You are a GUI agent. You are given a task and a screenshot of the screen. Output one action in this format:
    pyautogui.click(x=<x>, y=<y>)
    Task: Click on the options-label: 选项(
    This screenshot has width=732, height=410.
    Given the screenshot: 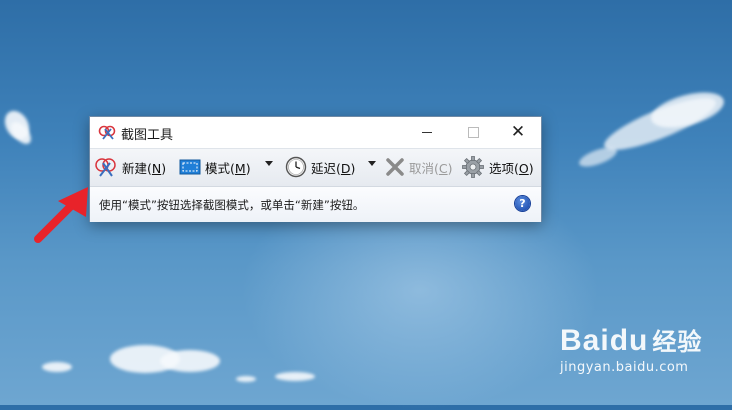 What is the action you would take?
    pyautogui.click(x=504, y=168)
    